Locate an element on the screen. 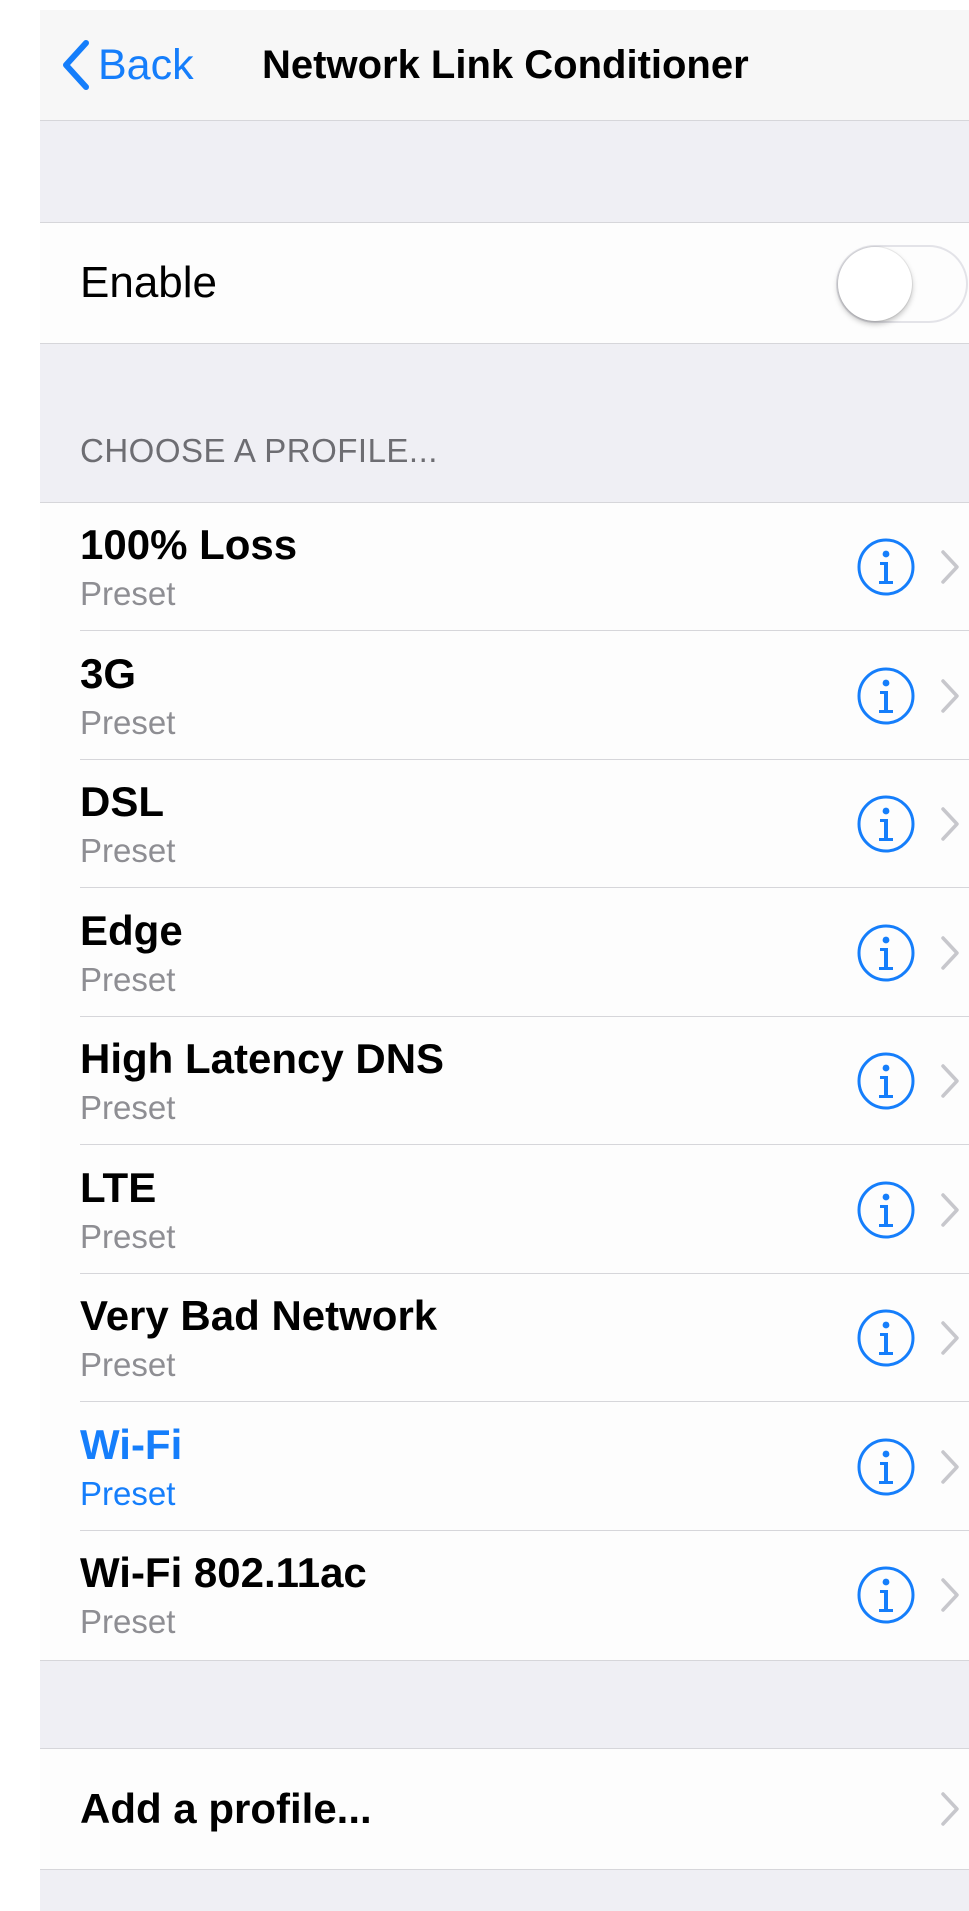 This screenshot has height=1911, width=969. profile-title: 3G is located at coordinates (108, 673).